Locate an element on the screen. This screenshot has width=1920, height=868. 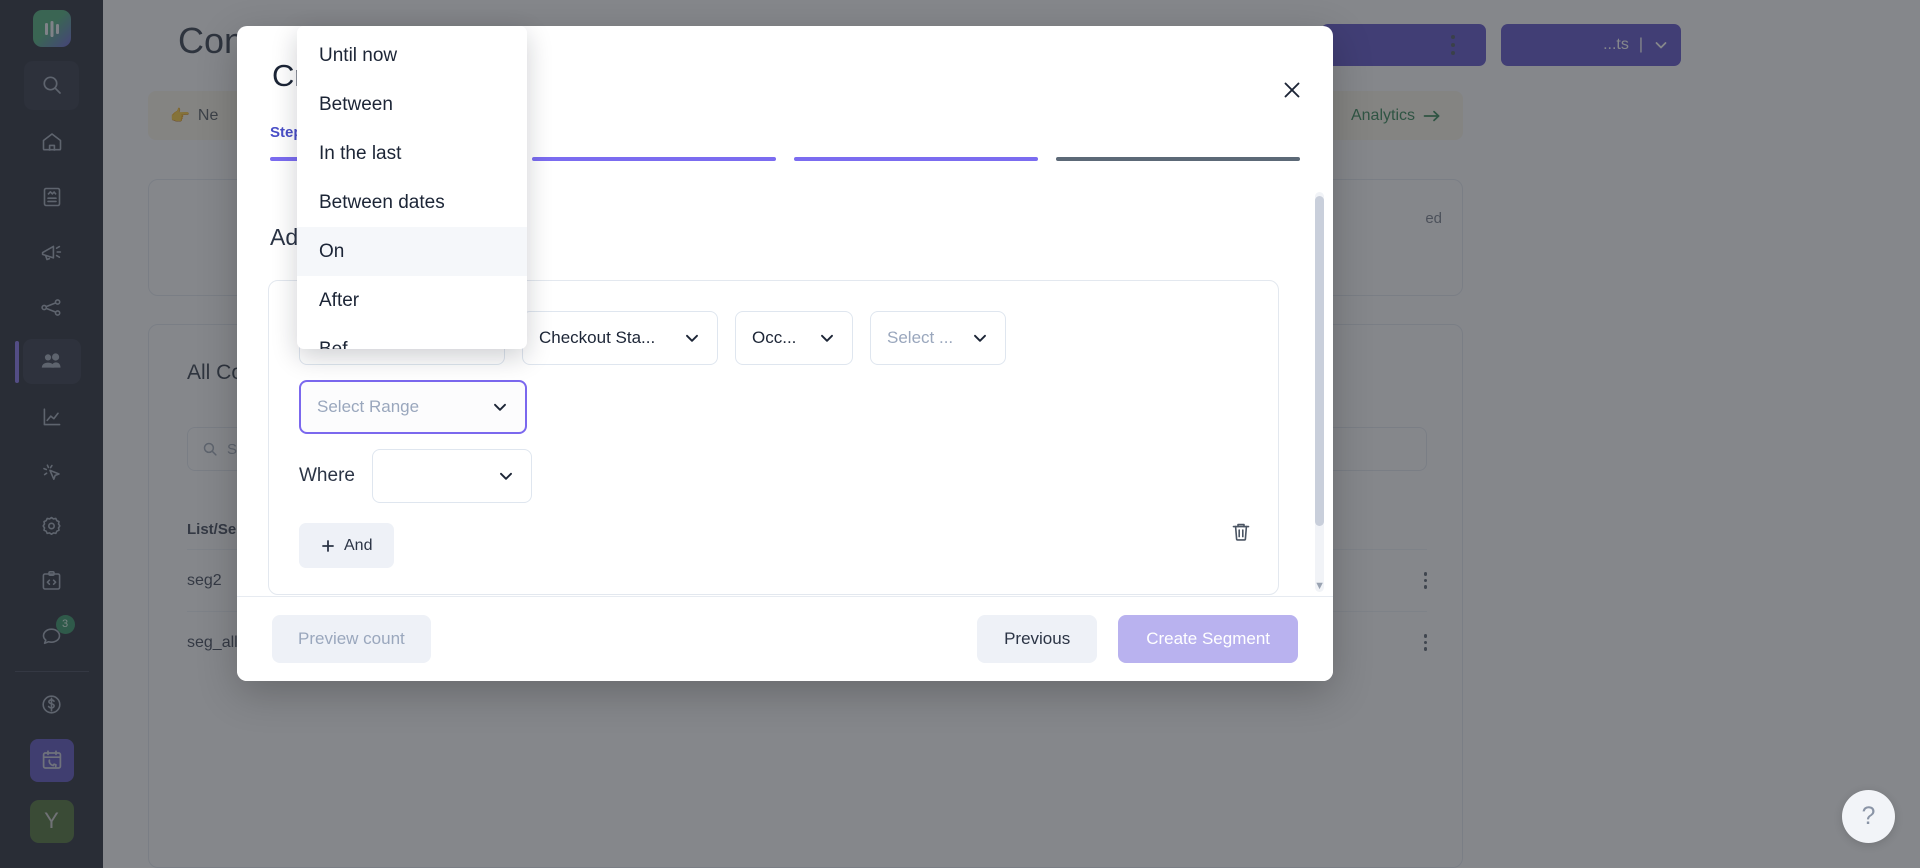
preview-count-button: Preview count is located at coordinates (351, 639).